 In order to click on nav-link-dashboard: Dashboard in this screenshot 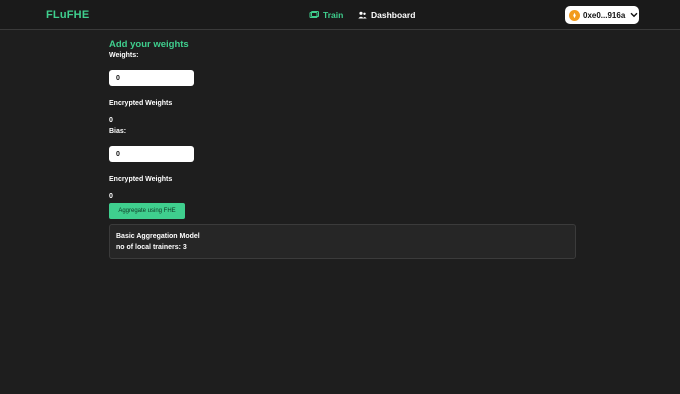, I will do `click(386, 15)`.